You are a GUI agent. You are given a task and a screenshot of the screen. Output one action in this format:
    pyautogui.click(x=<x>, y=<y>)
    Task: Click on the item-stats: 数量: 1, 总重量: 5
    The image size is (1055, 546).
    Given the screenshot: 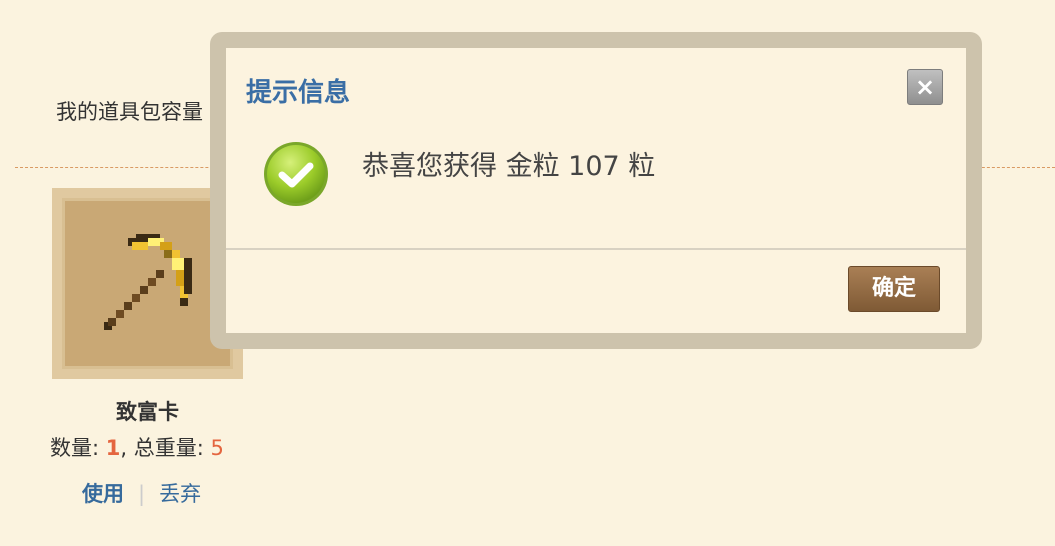 What is the action you would take?
    pyautogui.click(x=137, y=447)
    